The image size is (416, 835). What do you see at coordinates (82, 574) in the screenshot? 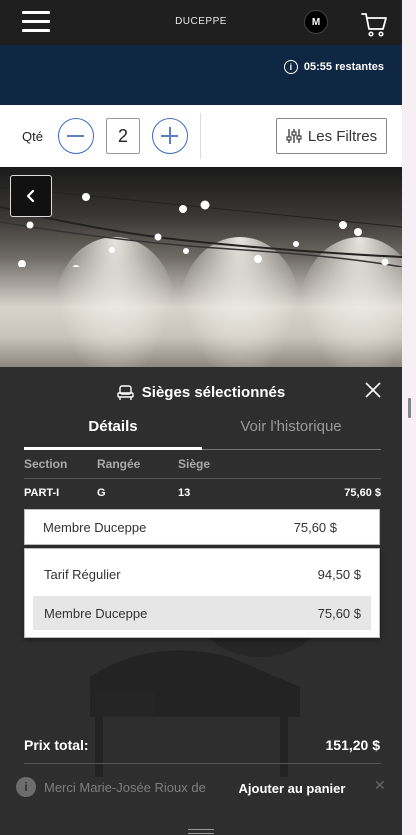
I see `option-label: Tarif Régulier` at bounding box center [82, 574].